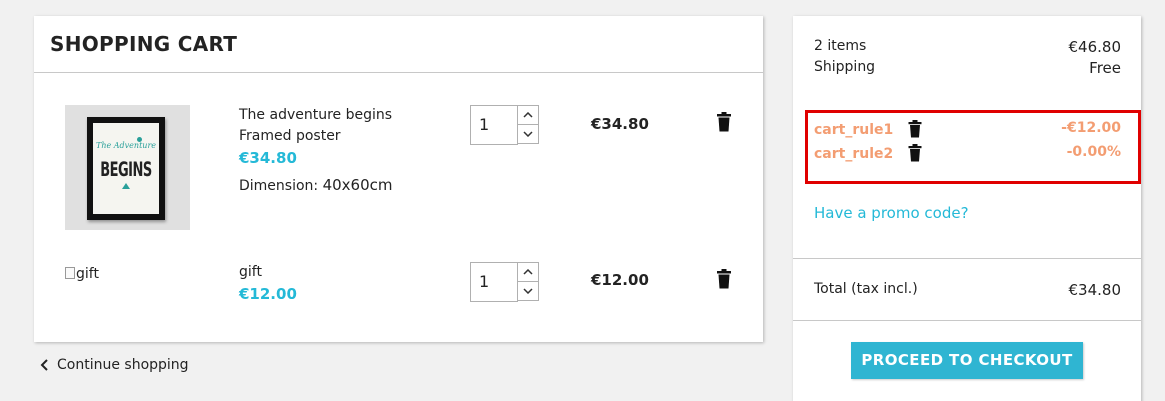 The height and width of the screenshot is (401, 1165). I want to click on product-image-adventure-poster: The Adventure BEGINS, so click(127, 167).